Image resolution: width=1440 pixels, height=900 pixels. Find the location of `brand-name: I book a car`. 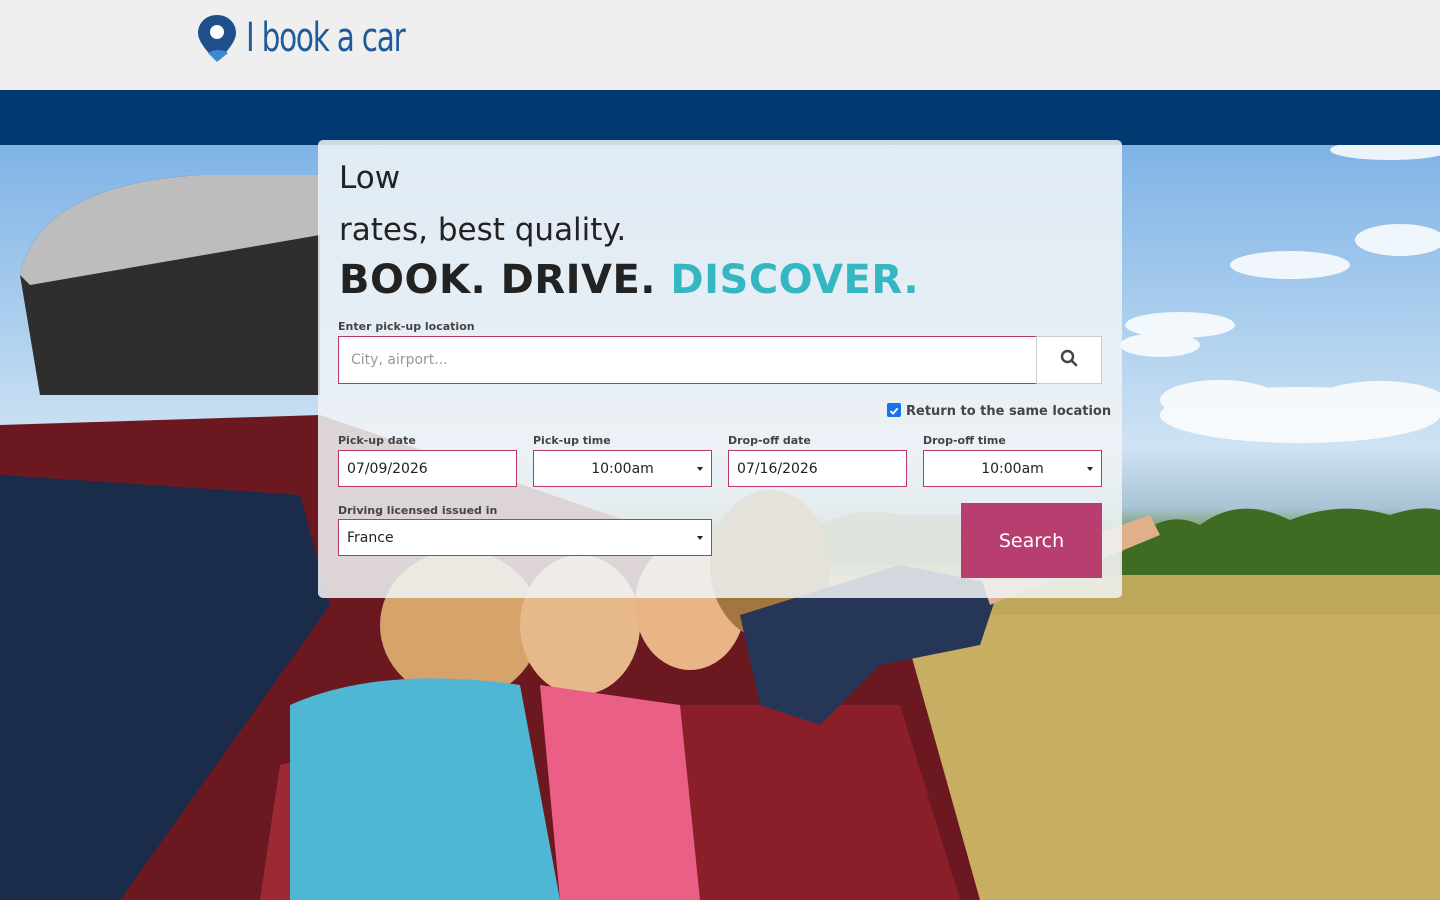

brand-name: I book a car is located at coordinates (326, 38).